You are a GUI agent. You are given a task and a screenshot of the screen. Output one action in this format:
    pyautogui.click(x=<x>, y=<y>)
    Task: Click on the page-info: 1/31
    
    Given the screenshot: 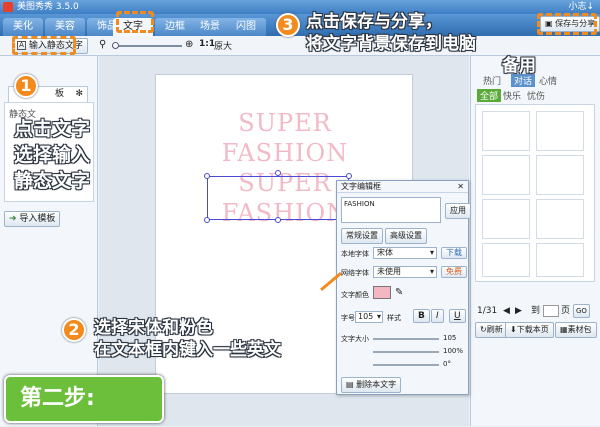 What is the action you would take?
    pyautogui.click(x=487, y=311)
    